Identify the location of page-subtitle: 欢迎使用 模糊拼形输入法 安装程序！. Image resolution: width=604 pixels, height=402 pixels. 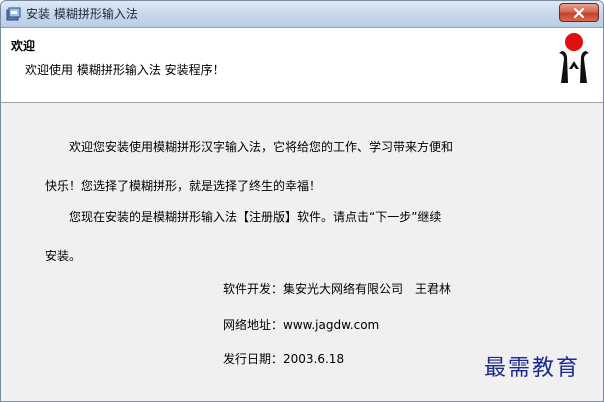
(125, 70).